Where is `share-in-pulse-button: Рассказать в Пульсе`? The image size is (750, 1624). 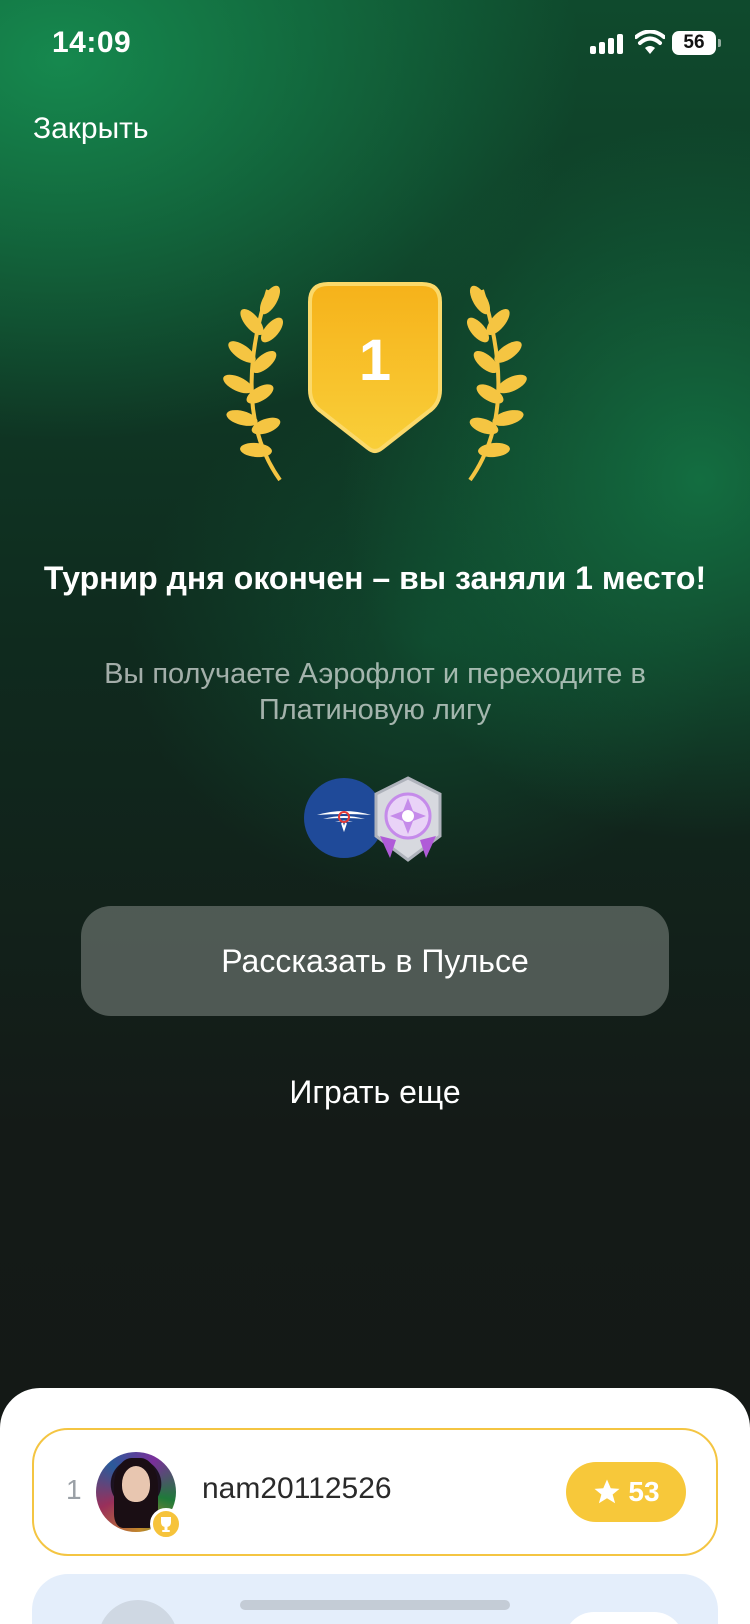 share-in-pulse-button: Рассказать в Пульсе is located at coordinates (375, 961).